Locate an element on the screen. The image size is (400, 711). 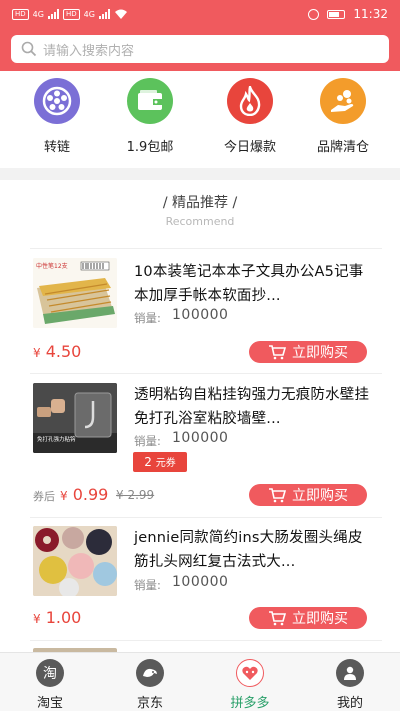
jd-dog-icon is located at coordinates (150, 673).